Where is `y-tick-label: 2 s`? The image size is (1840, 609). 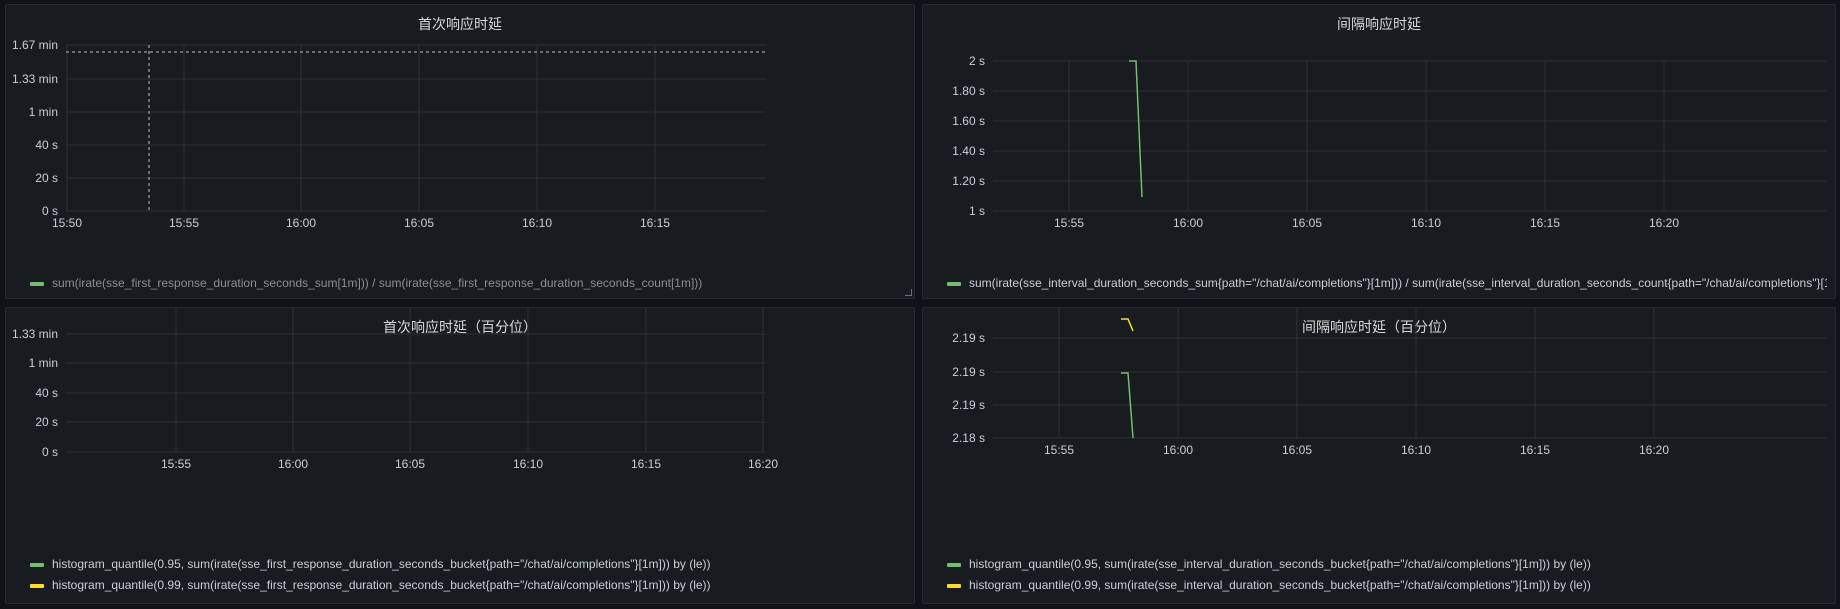
y-tick-label: 2 s is located at coordinates (977, 61).